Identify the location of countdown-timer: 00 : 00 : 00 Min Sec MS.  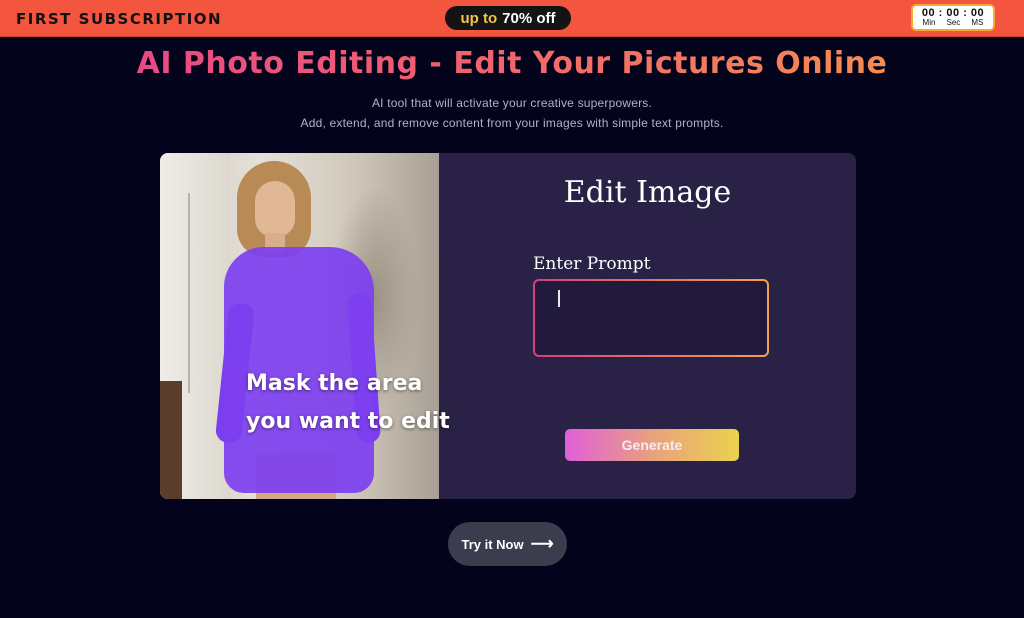
(953, 17).